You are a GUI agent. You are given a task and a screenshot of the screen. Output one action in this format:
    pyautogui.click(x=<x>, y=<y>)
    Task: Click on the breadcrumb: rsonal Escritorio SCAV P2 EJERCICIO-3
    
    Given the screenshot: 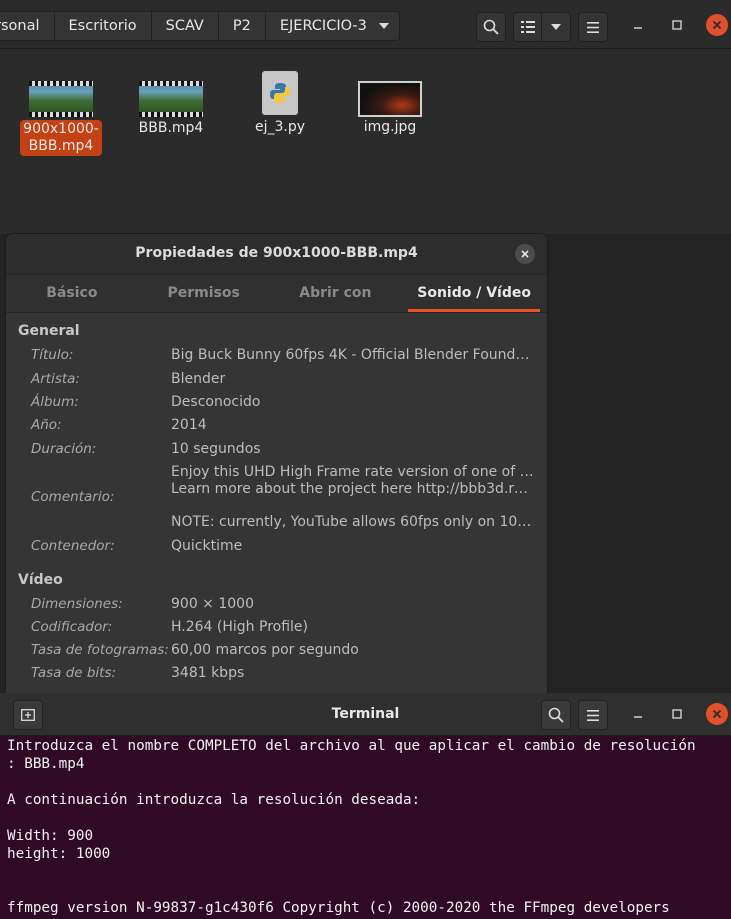 What is the action you would take?
    pyautogui.click(x=200, y=26)
    